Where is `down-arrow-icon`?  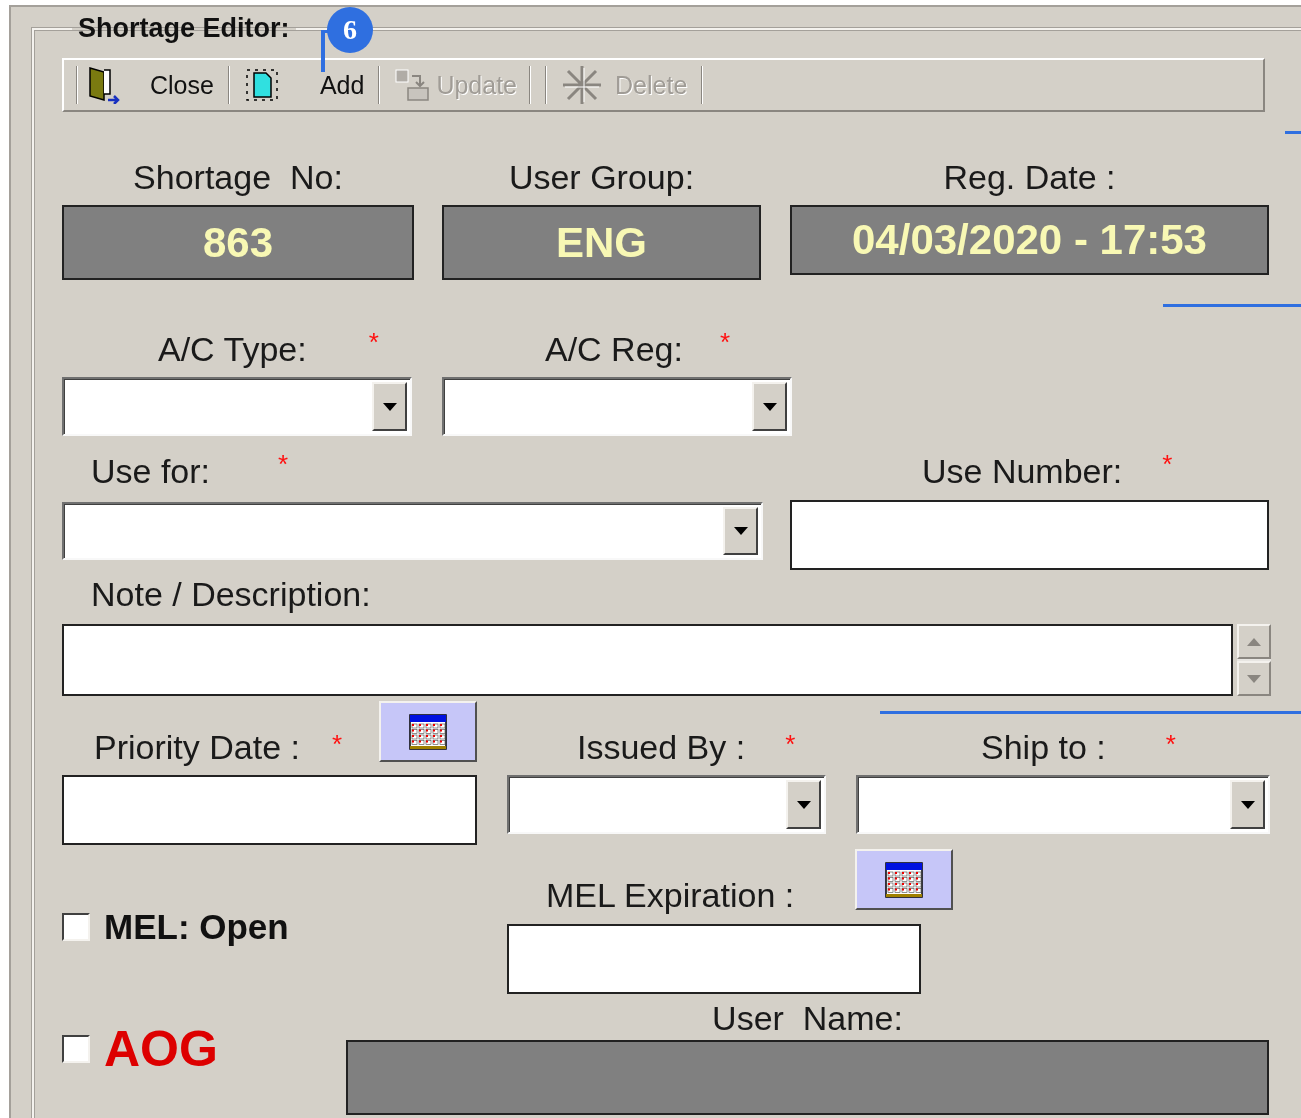 down-arrow-icon is located at coordinates (1254, 678).